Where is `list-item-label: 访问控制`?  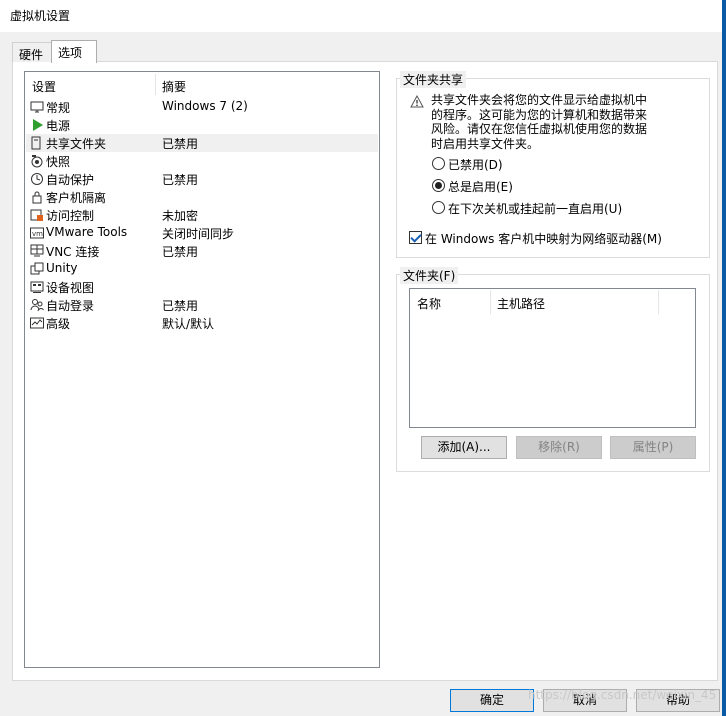 list-item-label: 访问控制 is located at coordinates (70, 216).